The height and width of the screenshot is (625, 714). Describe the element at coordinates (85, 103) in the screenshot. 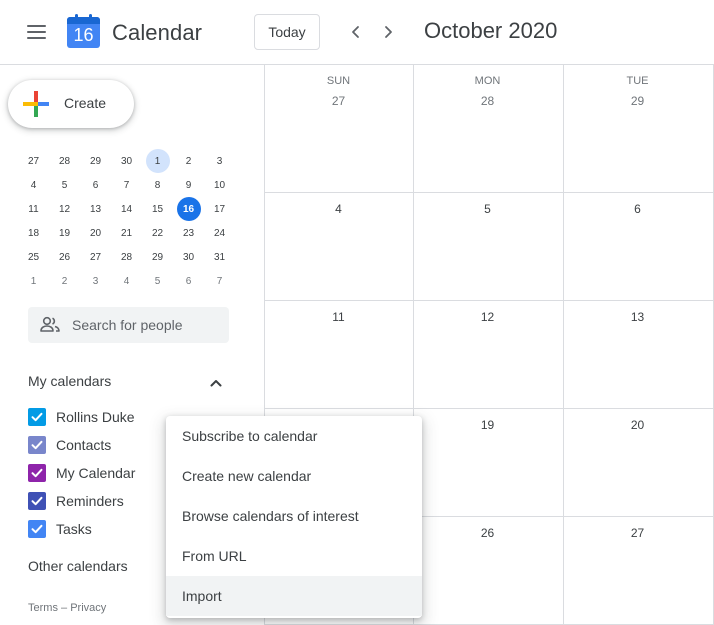

I see `create-button-label: Create` at that location.